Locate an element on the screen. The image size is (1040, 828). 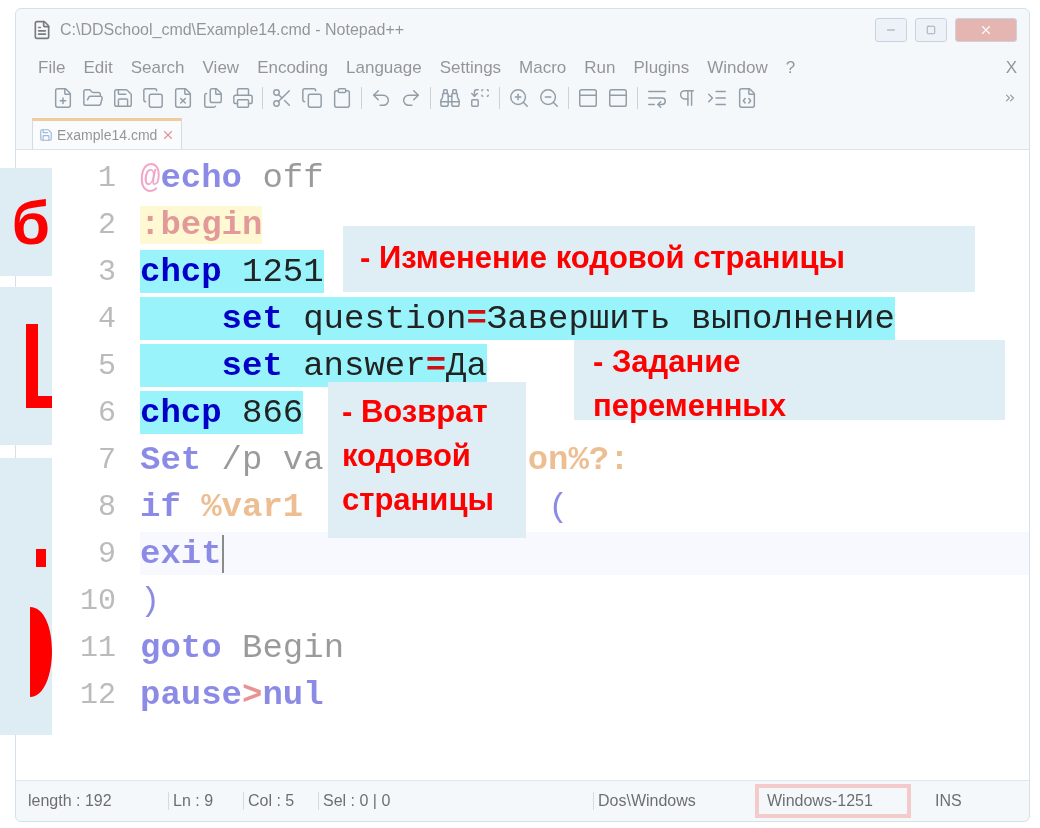
length-status: length : 192 is located at coordinates (96, 801).